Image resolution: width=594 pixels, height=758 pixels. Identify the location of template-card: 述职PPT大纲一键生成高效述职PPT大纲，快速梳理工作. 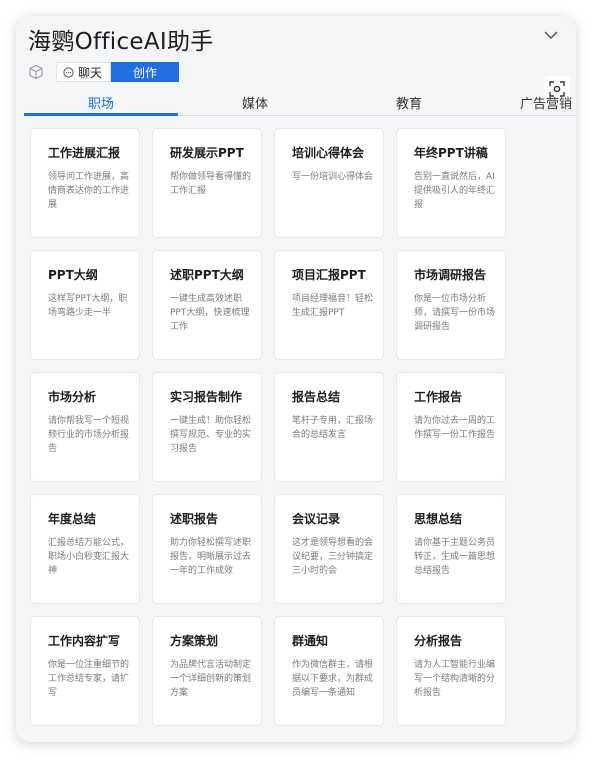
(207, 305).